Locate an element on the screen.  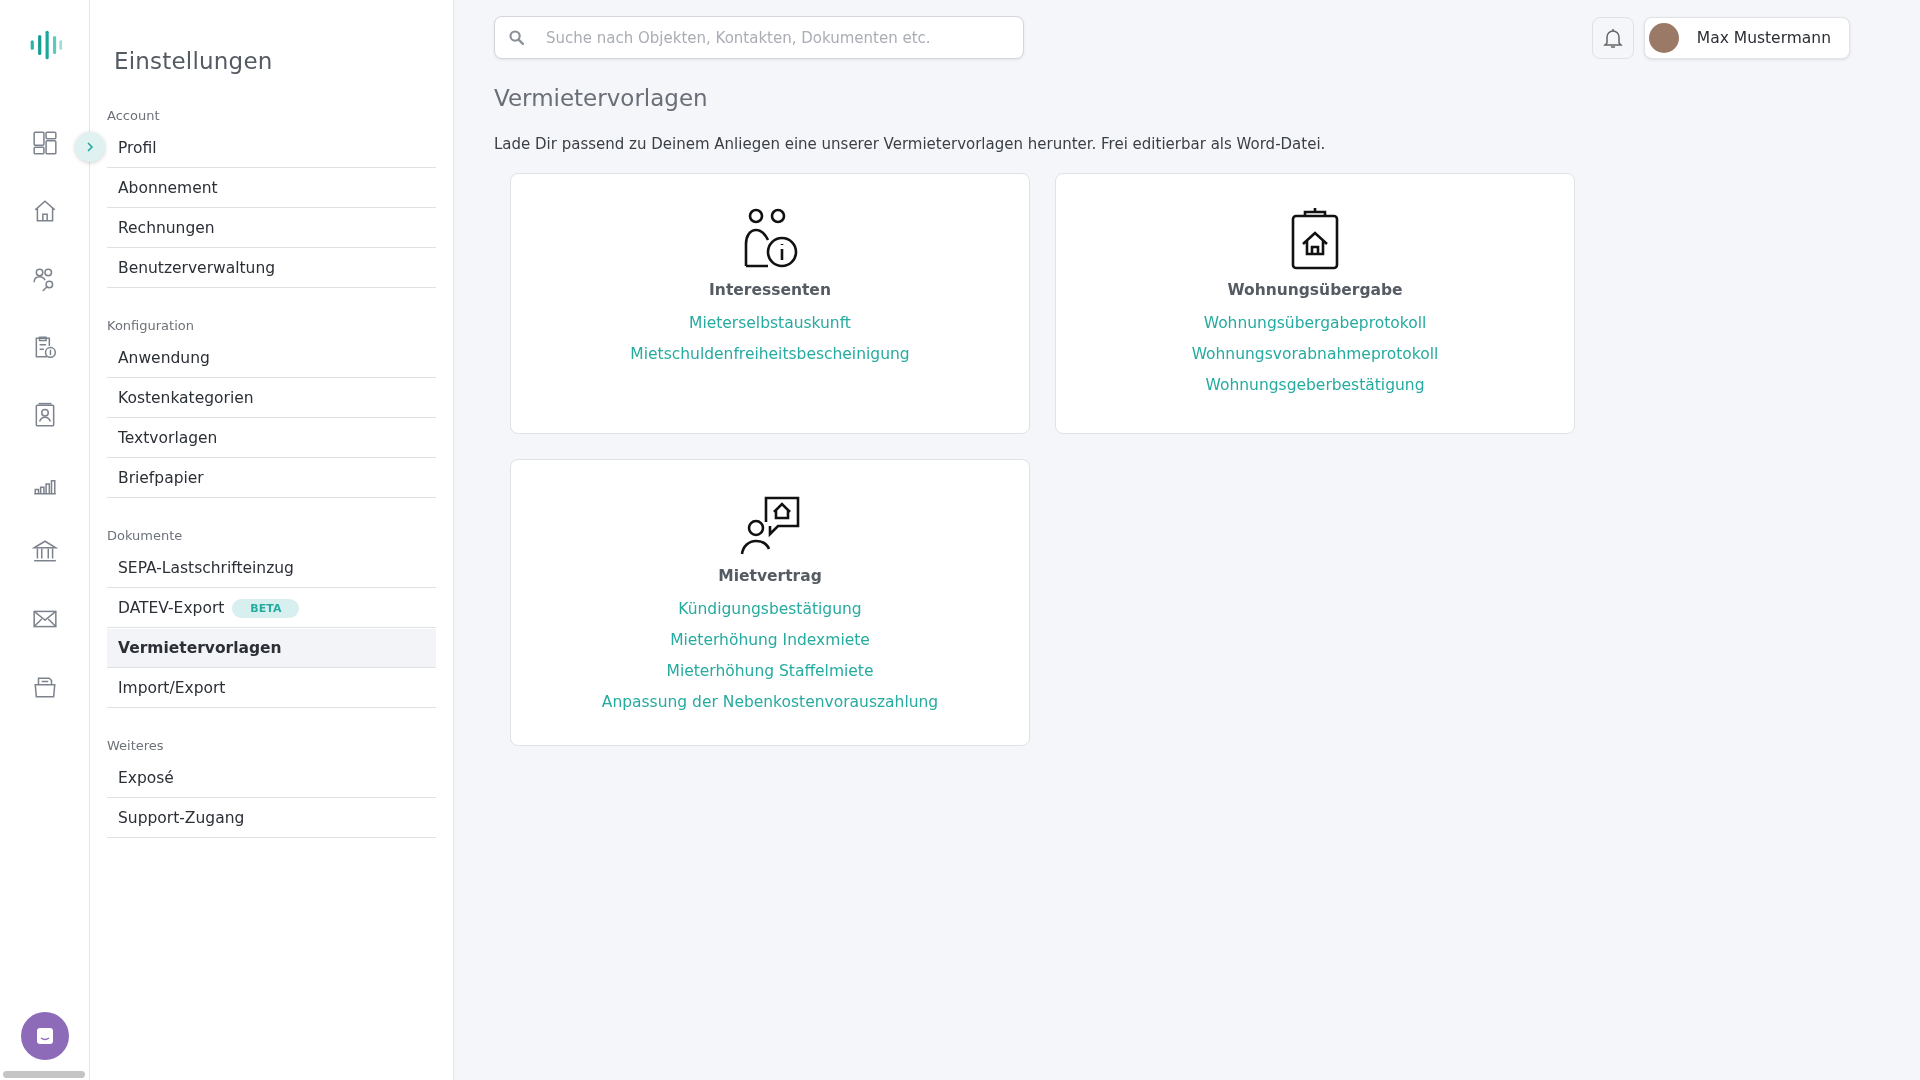
chat-button is located at coordinates (44, 1036).